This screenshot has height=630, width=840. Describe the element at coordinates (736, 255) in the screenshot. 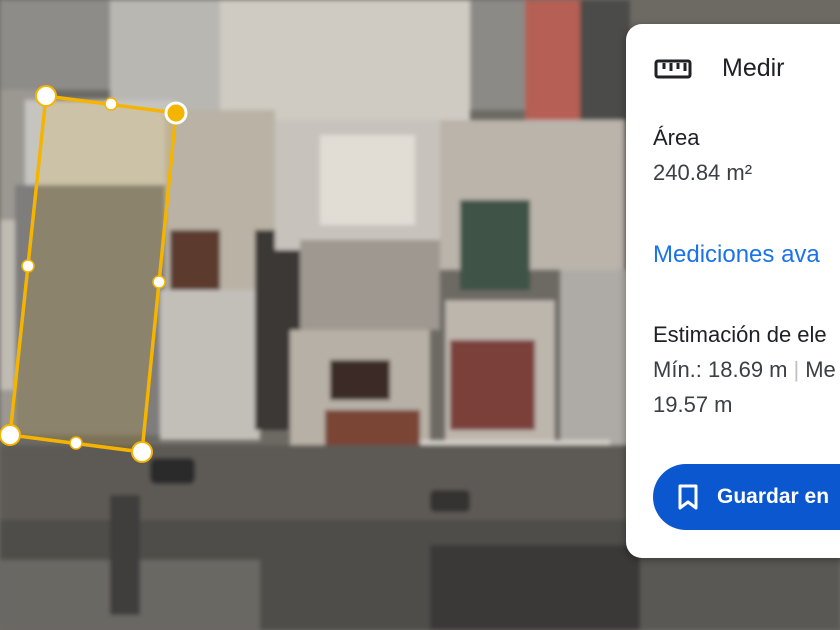

I see `advanced-measurements-link: Mediciones ava` at that location.